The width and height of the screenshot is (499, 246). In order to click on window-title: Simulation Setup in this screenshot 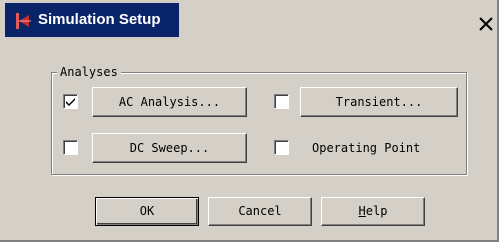, I will do `click(99, 19)`.